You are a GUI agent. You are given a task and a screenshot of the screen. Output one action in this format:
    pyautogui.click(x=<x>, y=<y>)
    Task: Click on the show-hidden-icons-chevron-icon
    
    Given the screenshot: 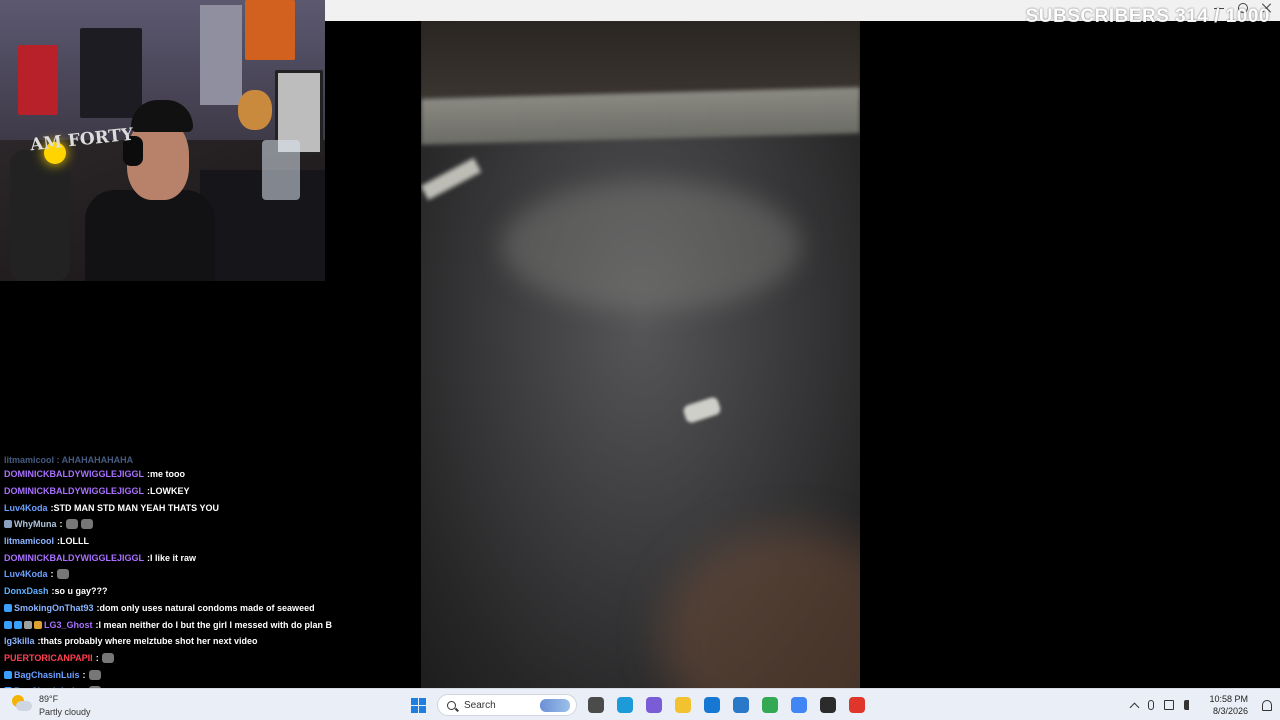 What is the action you would take?
    pyautogui.click(x=1135, y=707)
    